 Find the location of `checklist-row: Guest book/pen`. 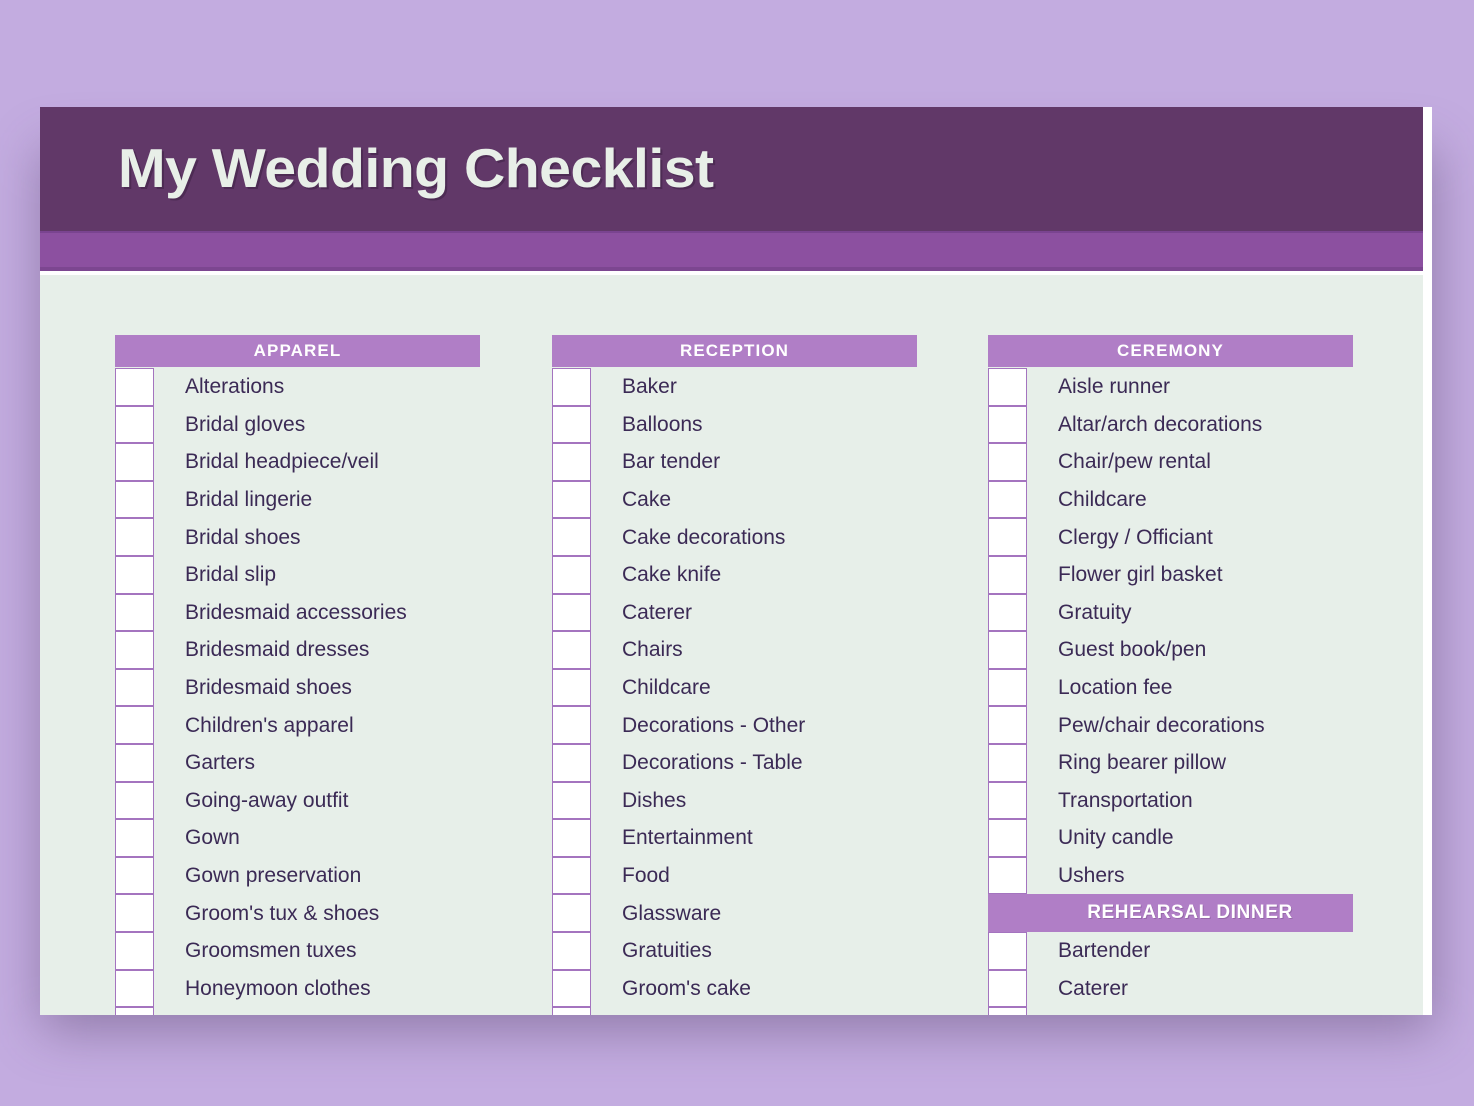

checklist-row: Guest book/pen is located at coordinates (1170, 650).